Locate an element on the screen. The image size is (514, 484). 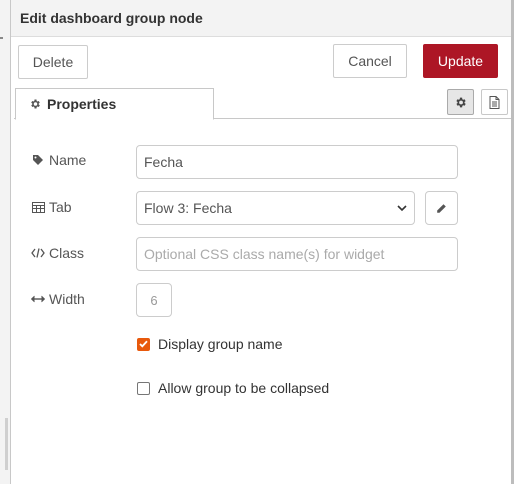
table-icon is located at coordinates (38, 207).